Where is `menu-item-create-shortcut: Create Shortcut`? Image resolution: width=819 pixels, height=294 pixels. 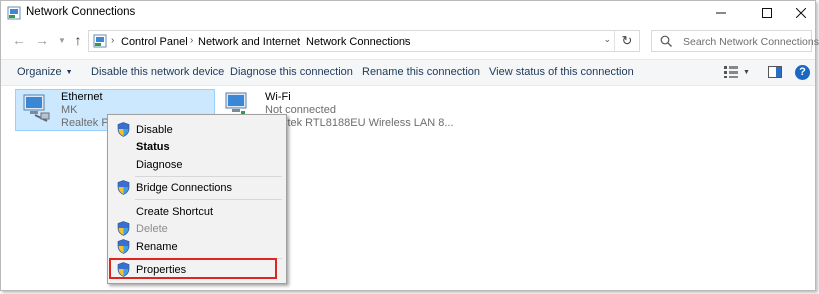 menu-item-create-shortcut: Create Shortcut is located at coordinates (197, 212).